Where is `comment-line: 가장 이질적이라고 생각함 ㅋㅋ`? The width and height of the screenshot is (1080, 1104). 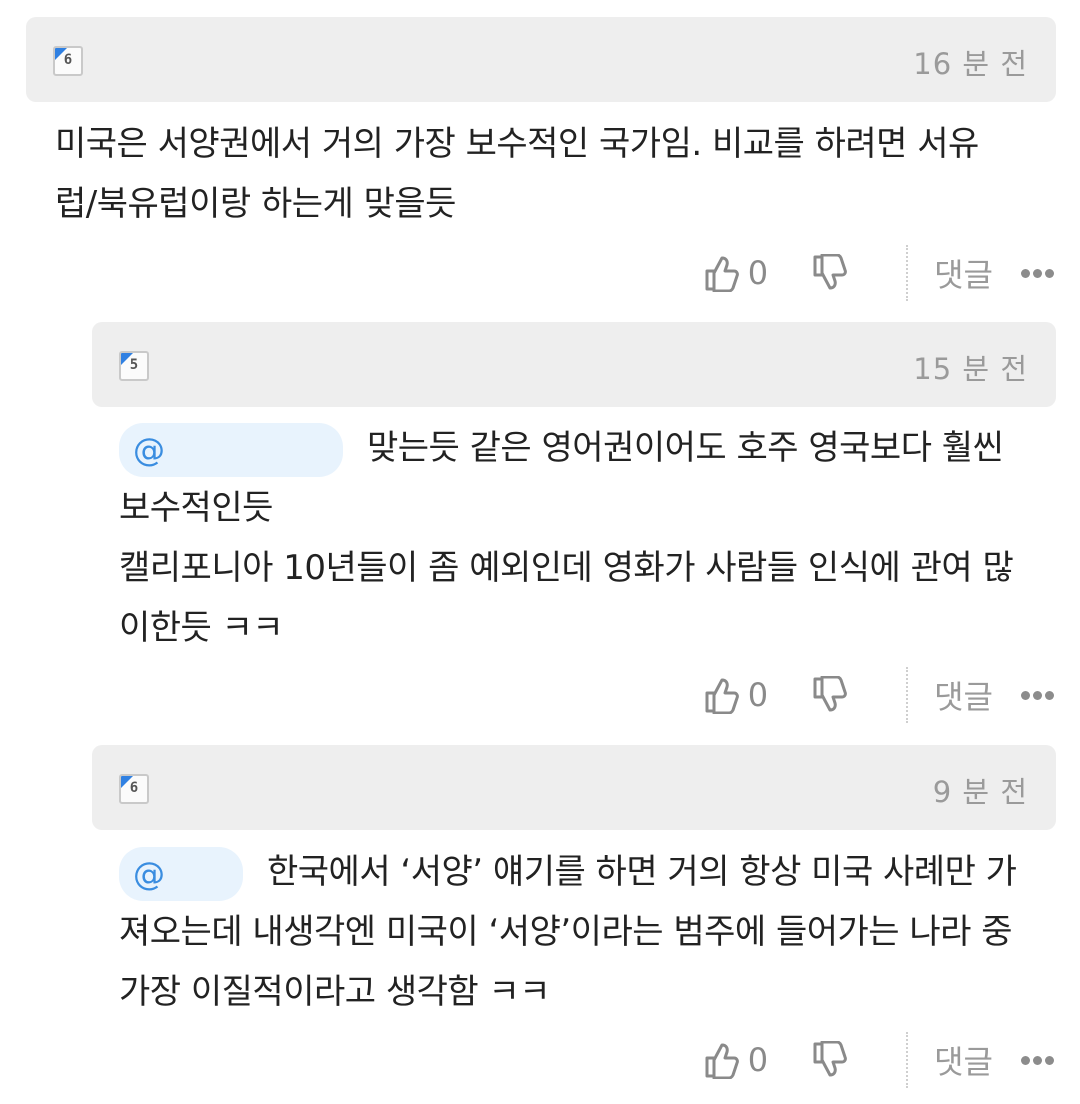 comment-line: 가장 이질적이라고 생각함 ㅋㅋ is located at coordinates (335, 992).